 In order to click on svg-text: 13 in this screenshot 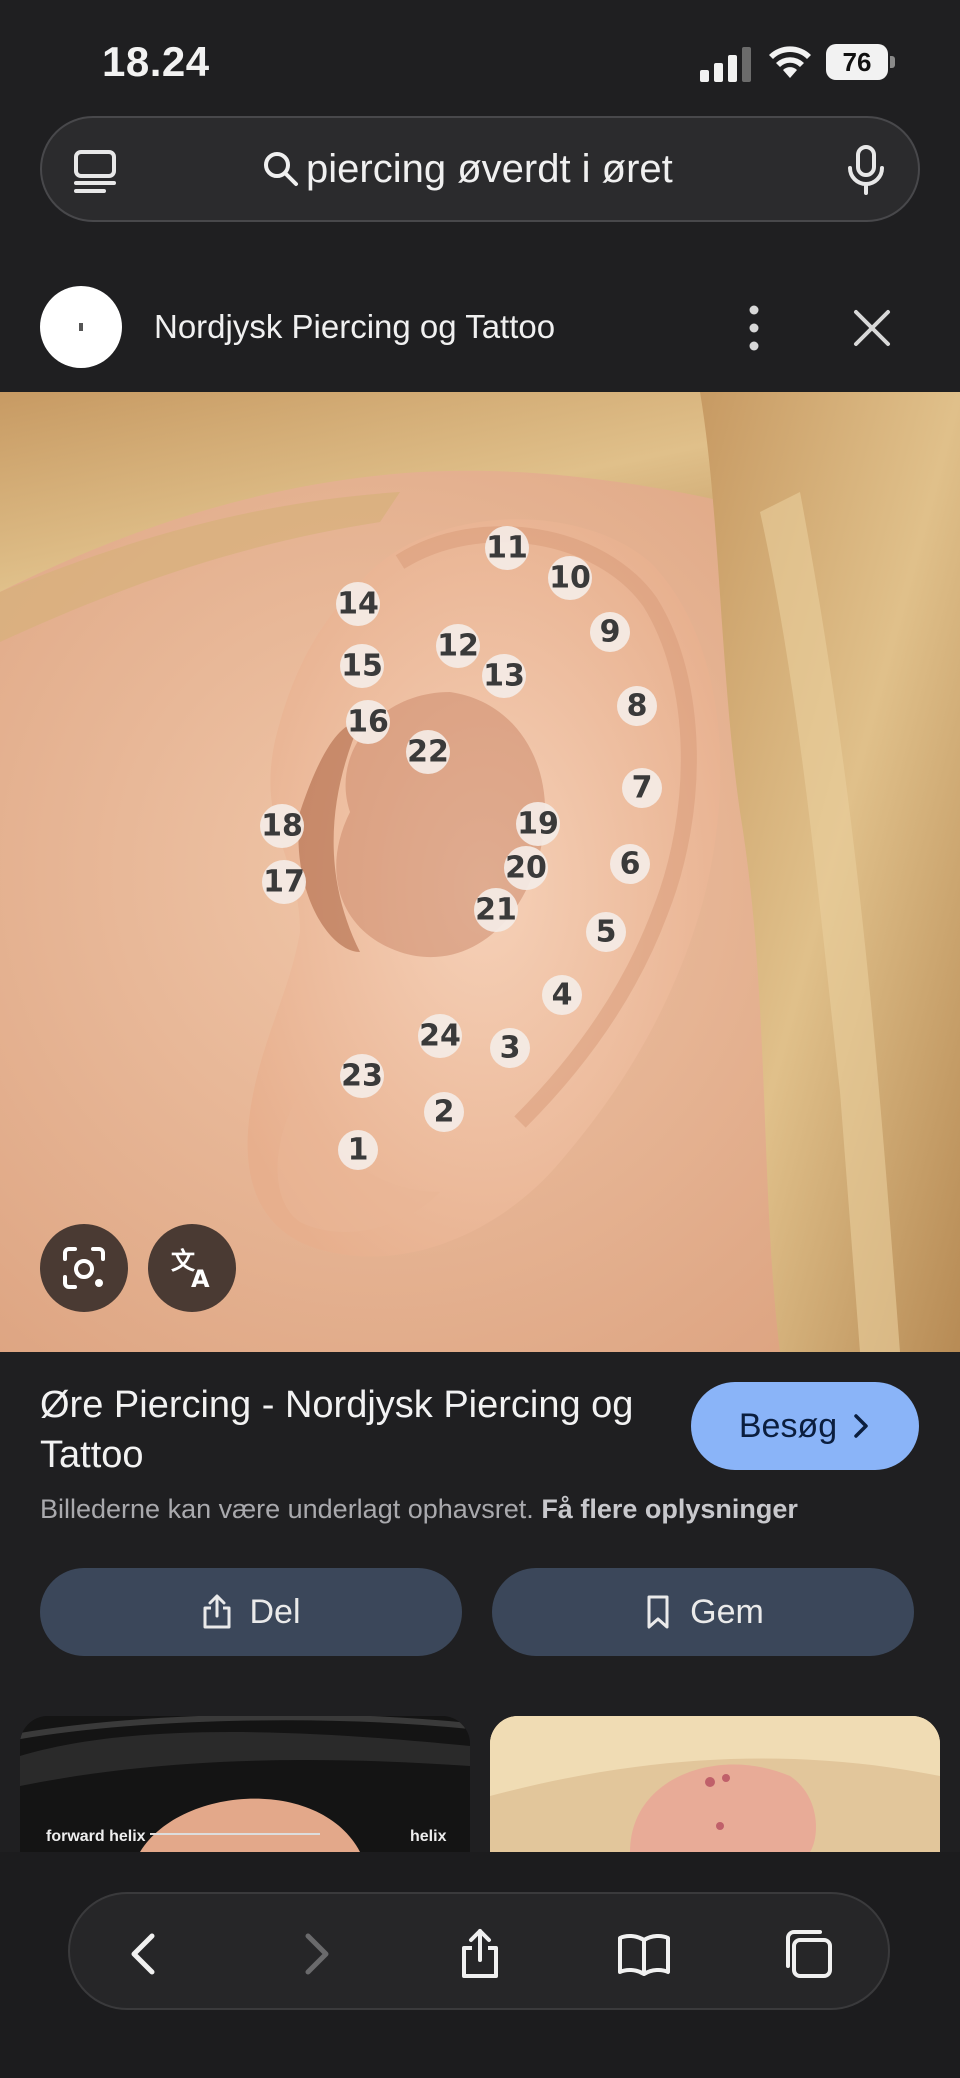, I will do `click(504, 676)`.